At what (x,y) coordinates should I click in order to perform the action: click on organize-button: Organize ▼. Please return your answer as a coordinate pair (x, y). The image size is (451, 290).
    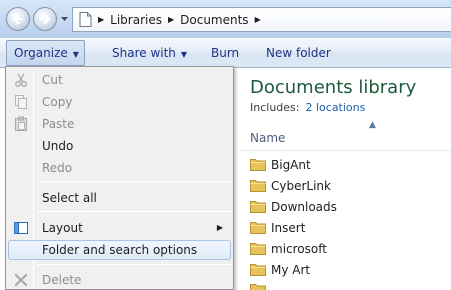
    Looking at the image, I should click on (45, 53).